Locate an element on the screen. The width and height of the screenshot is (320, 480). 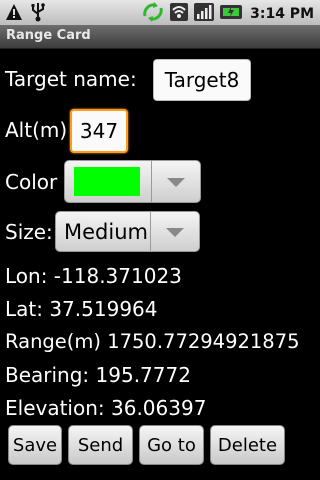
alt-field: 347 is located at coordinates (99, 131).